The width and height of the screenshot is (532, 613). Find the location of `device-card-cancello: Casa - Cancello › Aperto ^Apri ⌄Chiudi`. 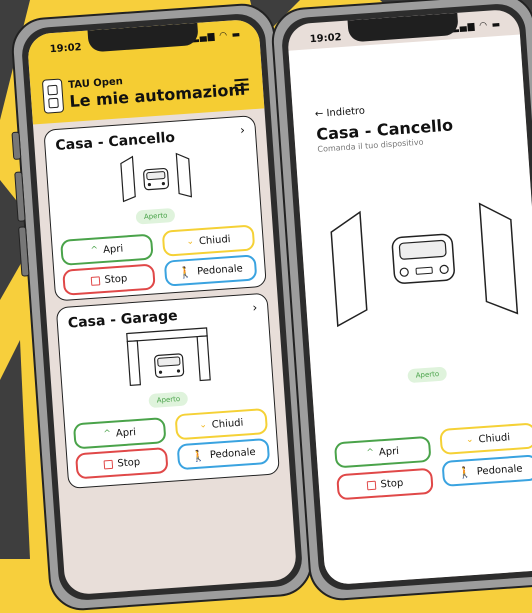

device-card-cancello: Casa - Cancello › Aperto ^Apri ⌄Chiudi is located at coordinates (155, 208).